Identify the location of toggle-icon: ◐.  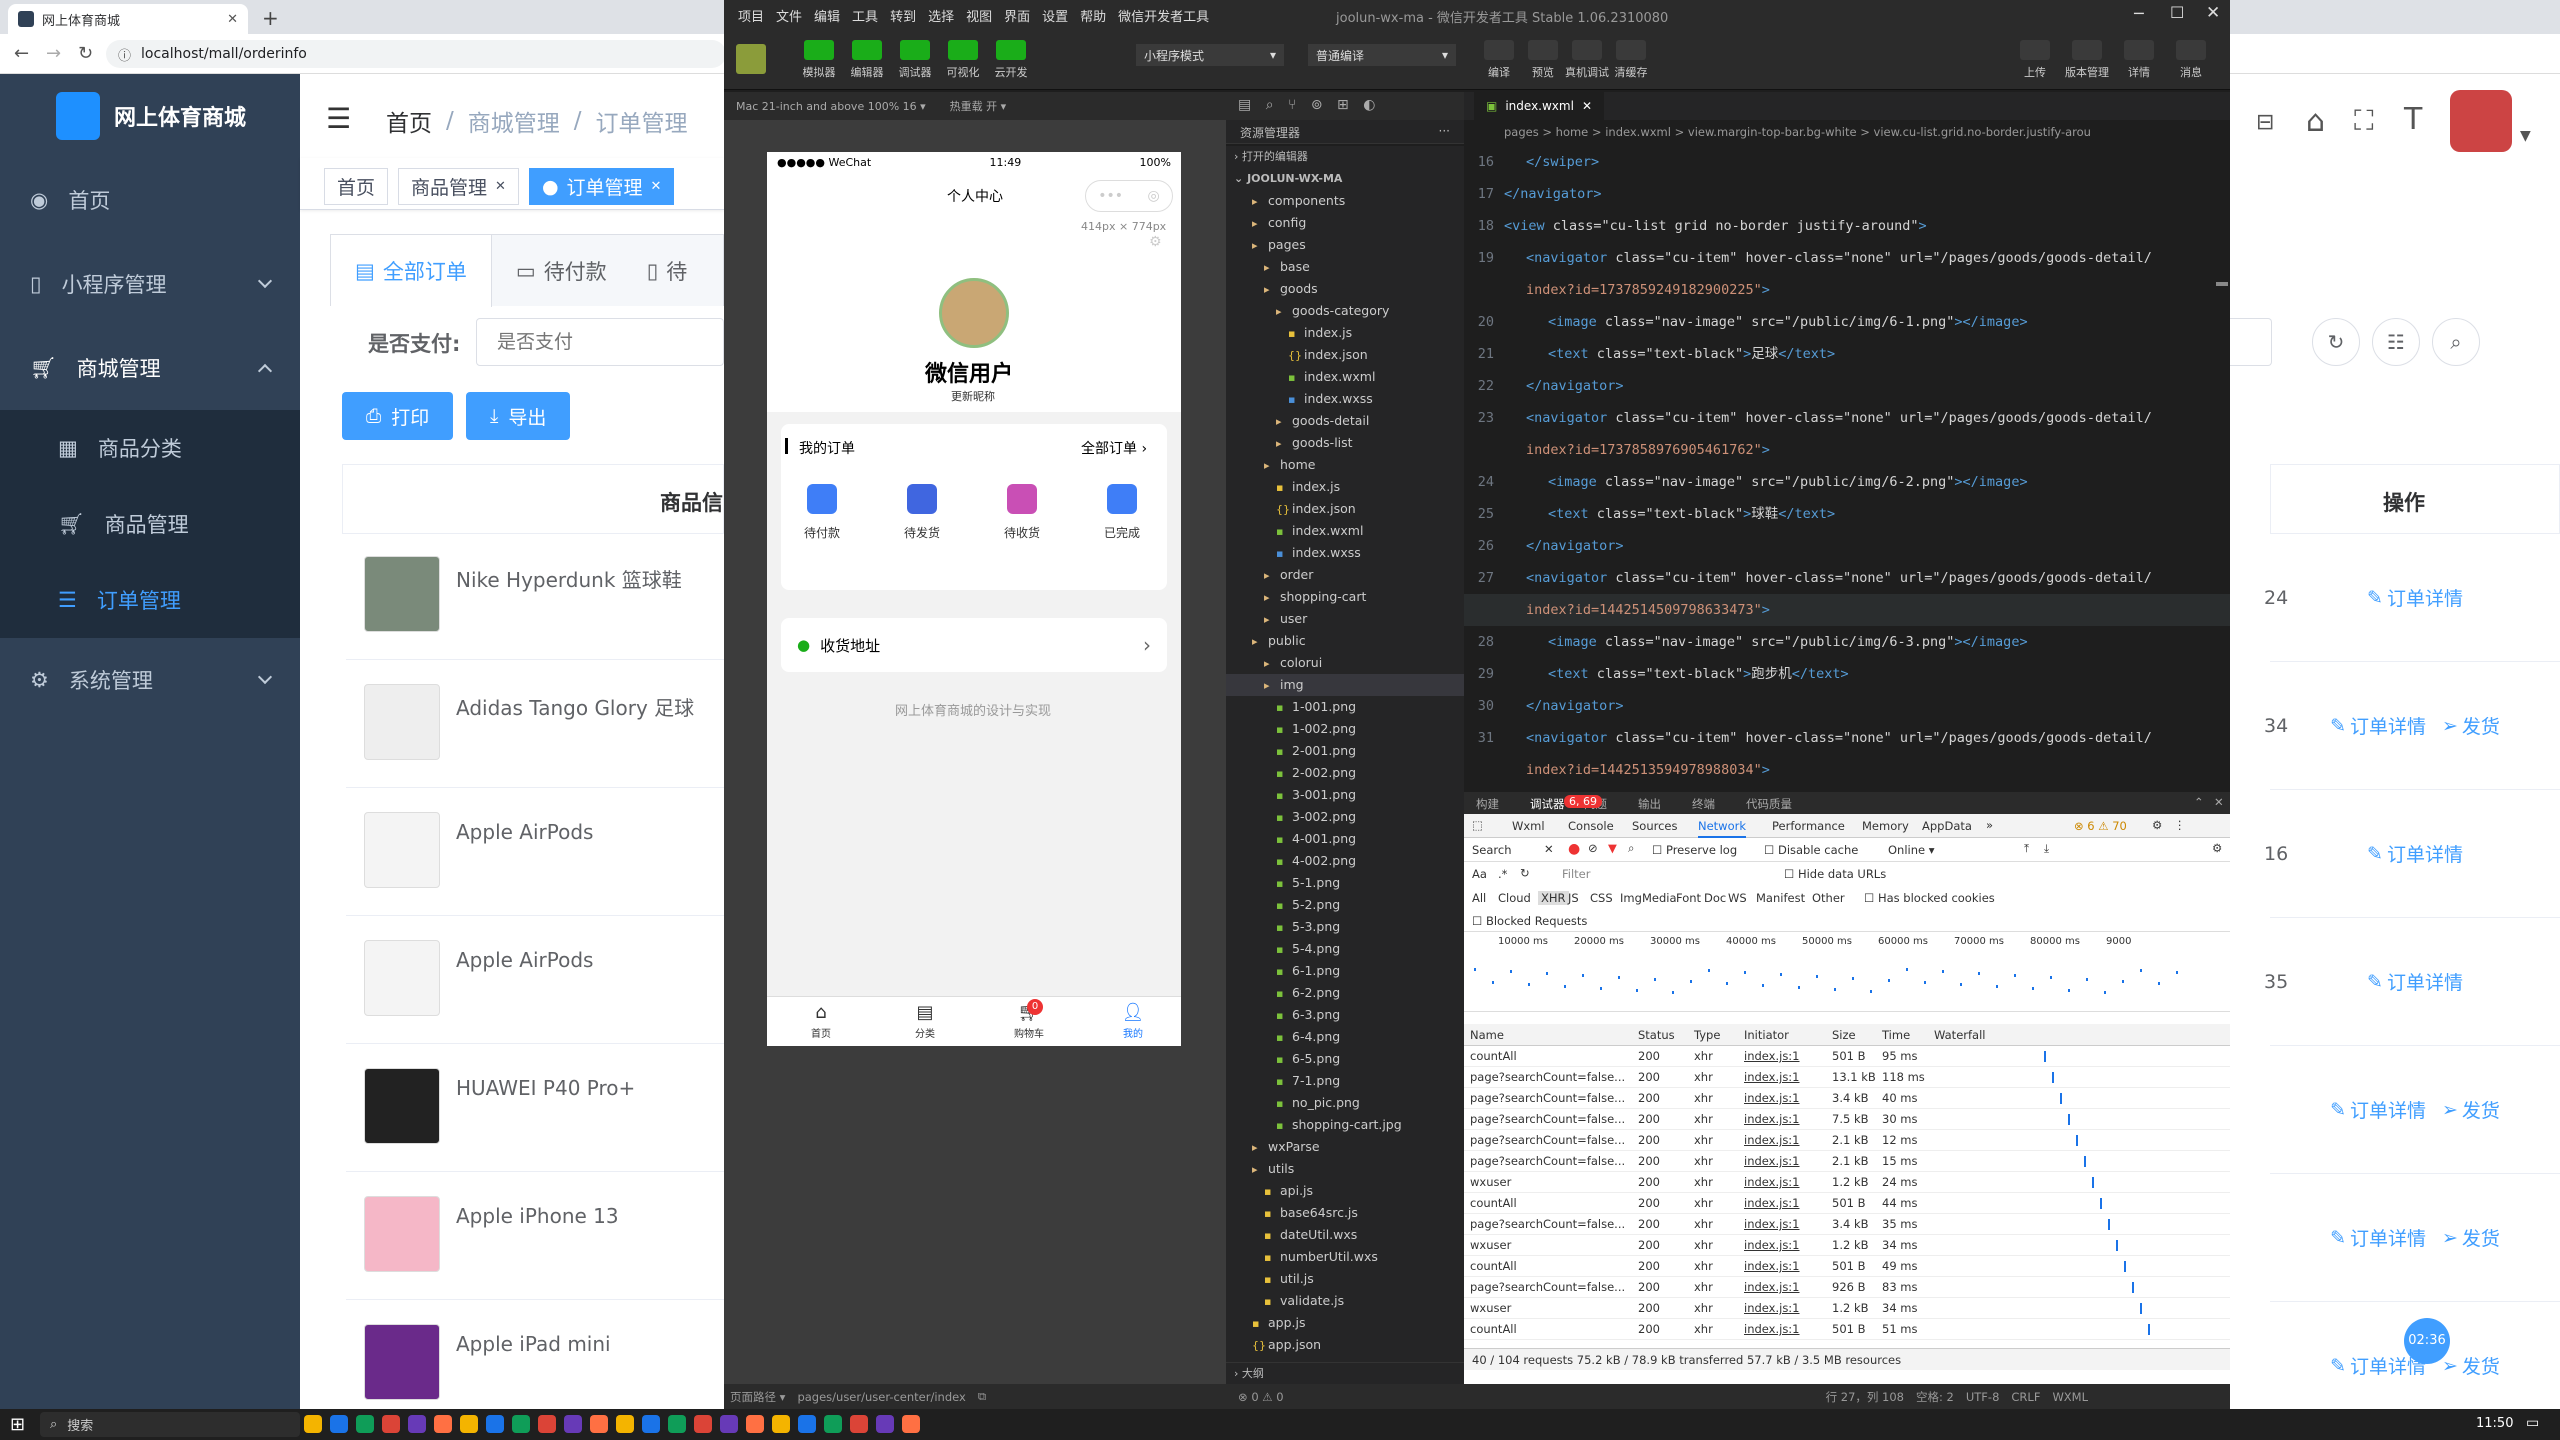
(1369, 105).